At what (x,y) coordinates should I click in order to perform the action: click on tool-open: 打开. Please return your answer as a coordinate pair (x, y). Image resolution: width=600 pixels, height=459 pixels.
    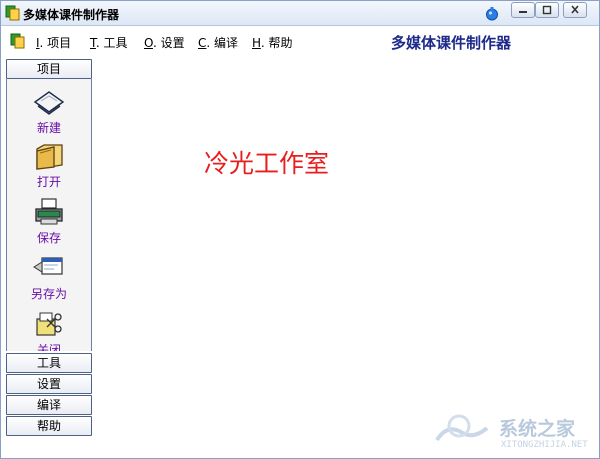
    Looking at the image, I should click on (49, 165).